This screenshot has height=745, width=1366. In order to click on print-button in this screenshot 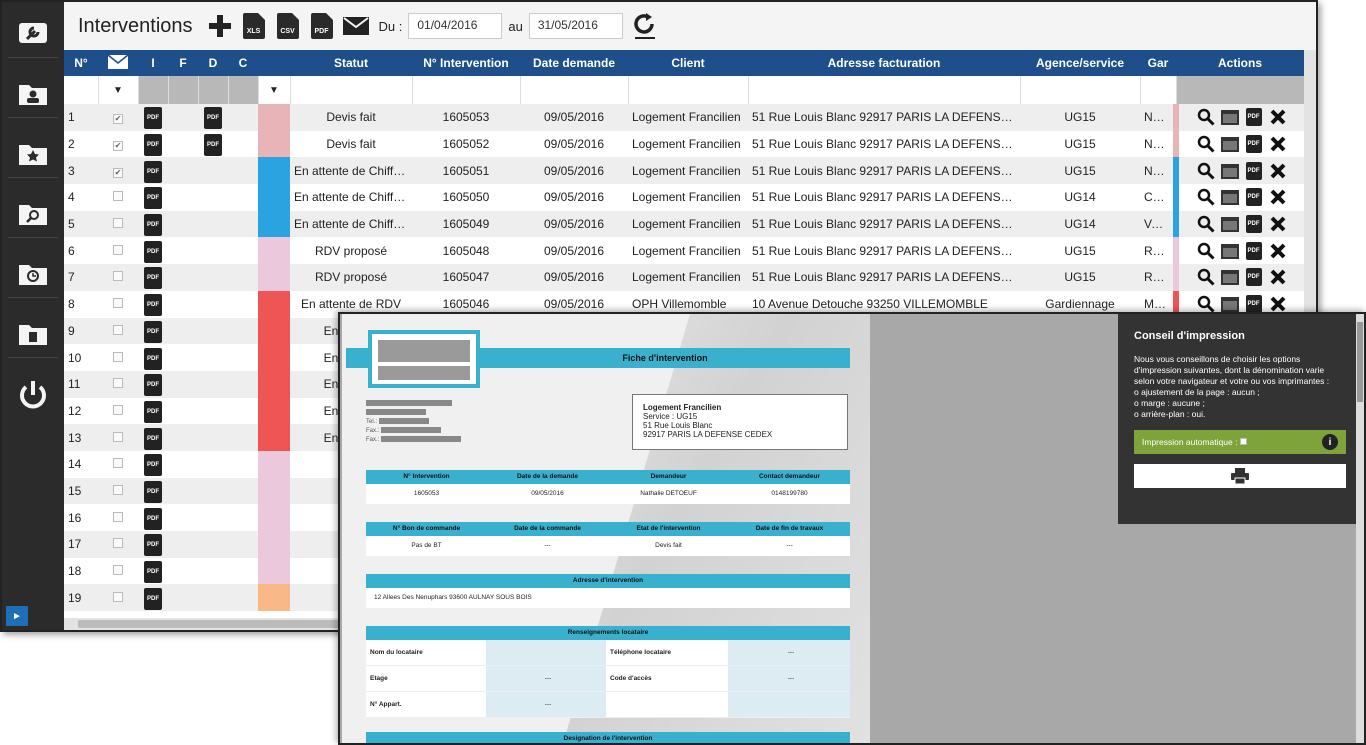, I will do `click(1240, 476)`.